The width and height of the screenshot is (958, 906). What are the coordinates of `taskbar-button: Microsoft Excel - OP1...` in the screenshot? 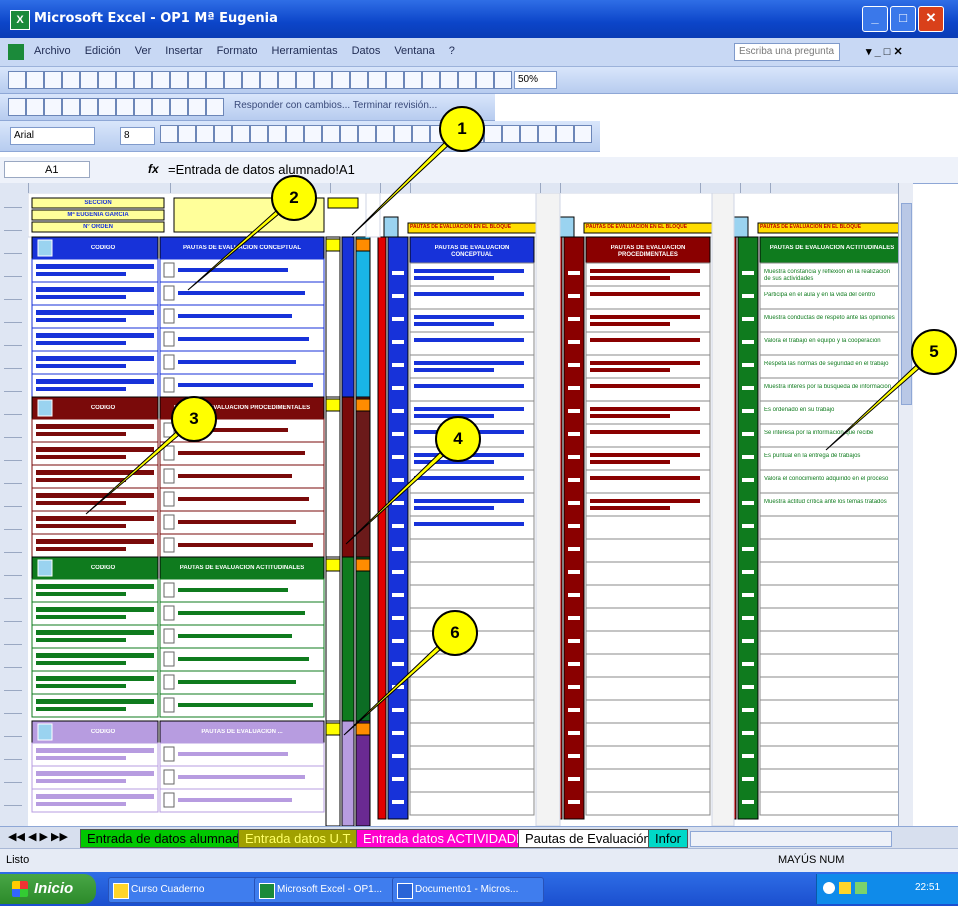 It's located at (330, 890).